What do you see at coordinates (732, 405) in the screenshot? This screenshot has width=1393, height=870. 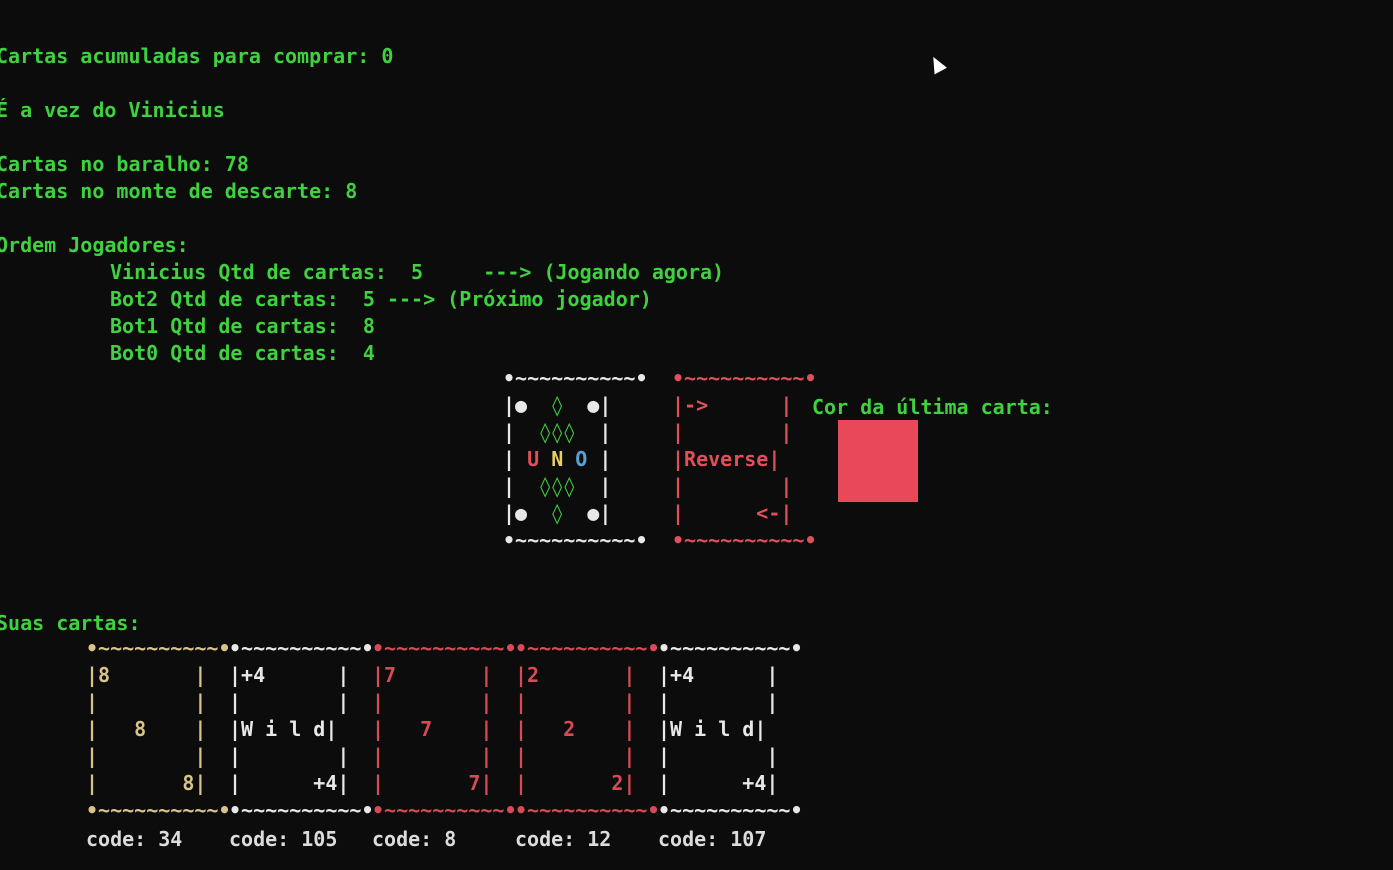 I see `card-row: |-> |` at bounding box center [732, 405].